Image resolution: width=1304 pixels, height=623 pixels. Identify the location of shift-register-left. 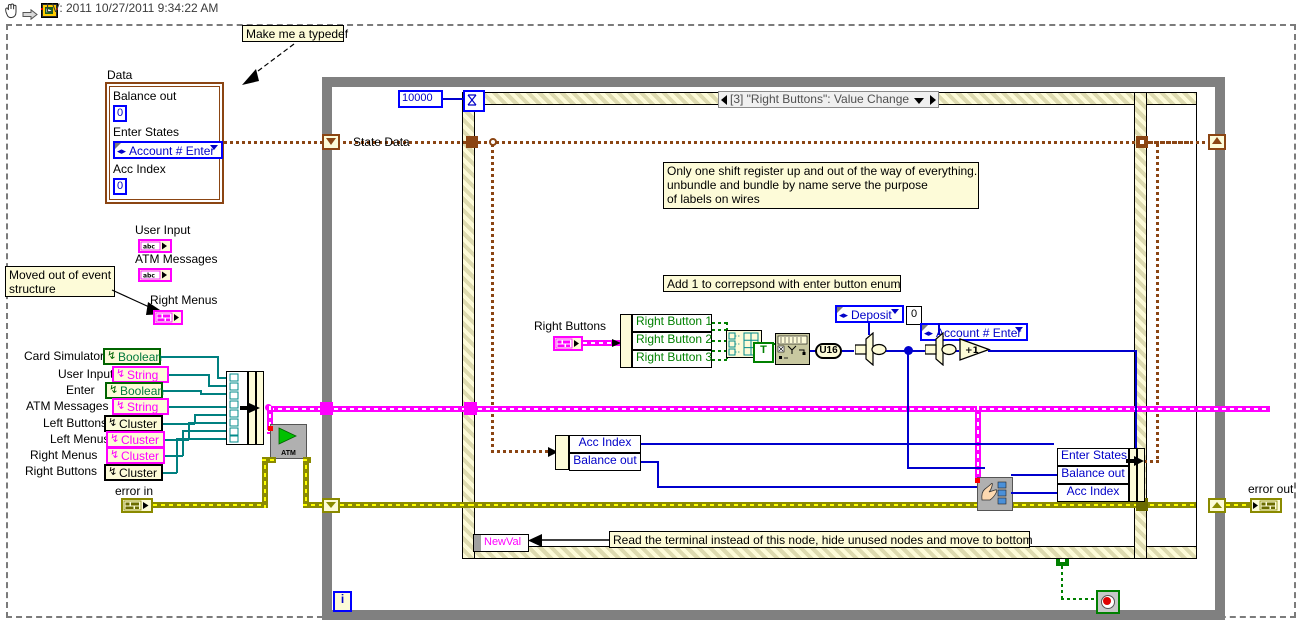
(331, 142).